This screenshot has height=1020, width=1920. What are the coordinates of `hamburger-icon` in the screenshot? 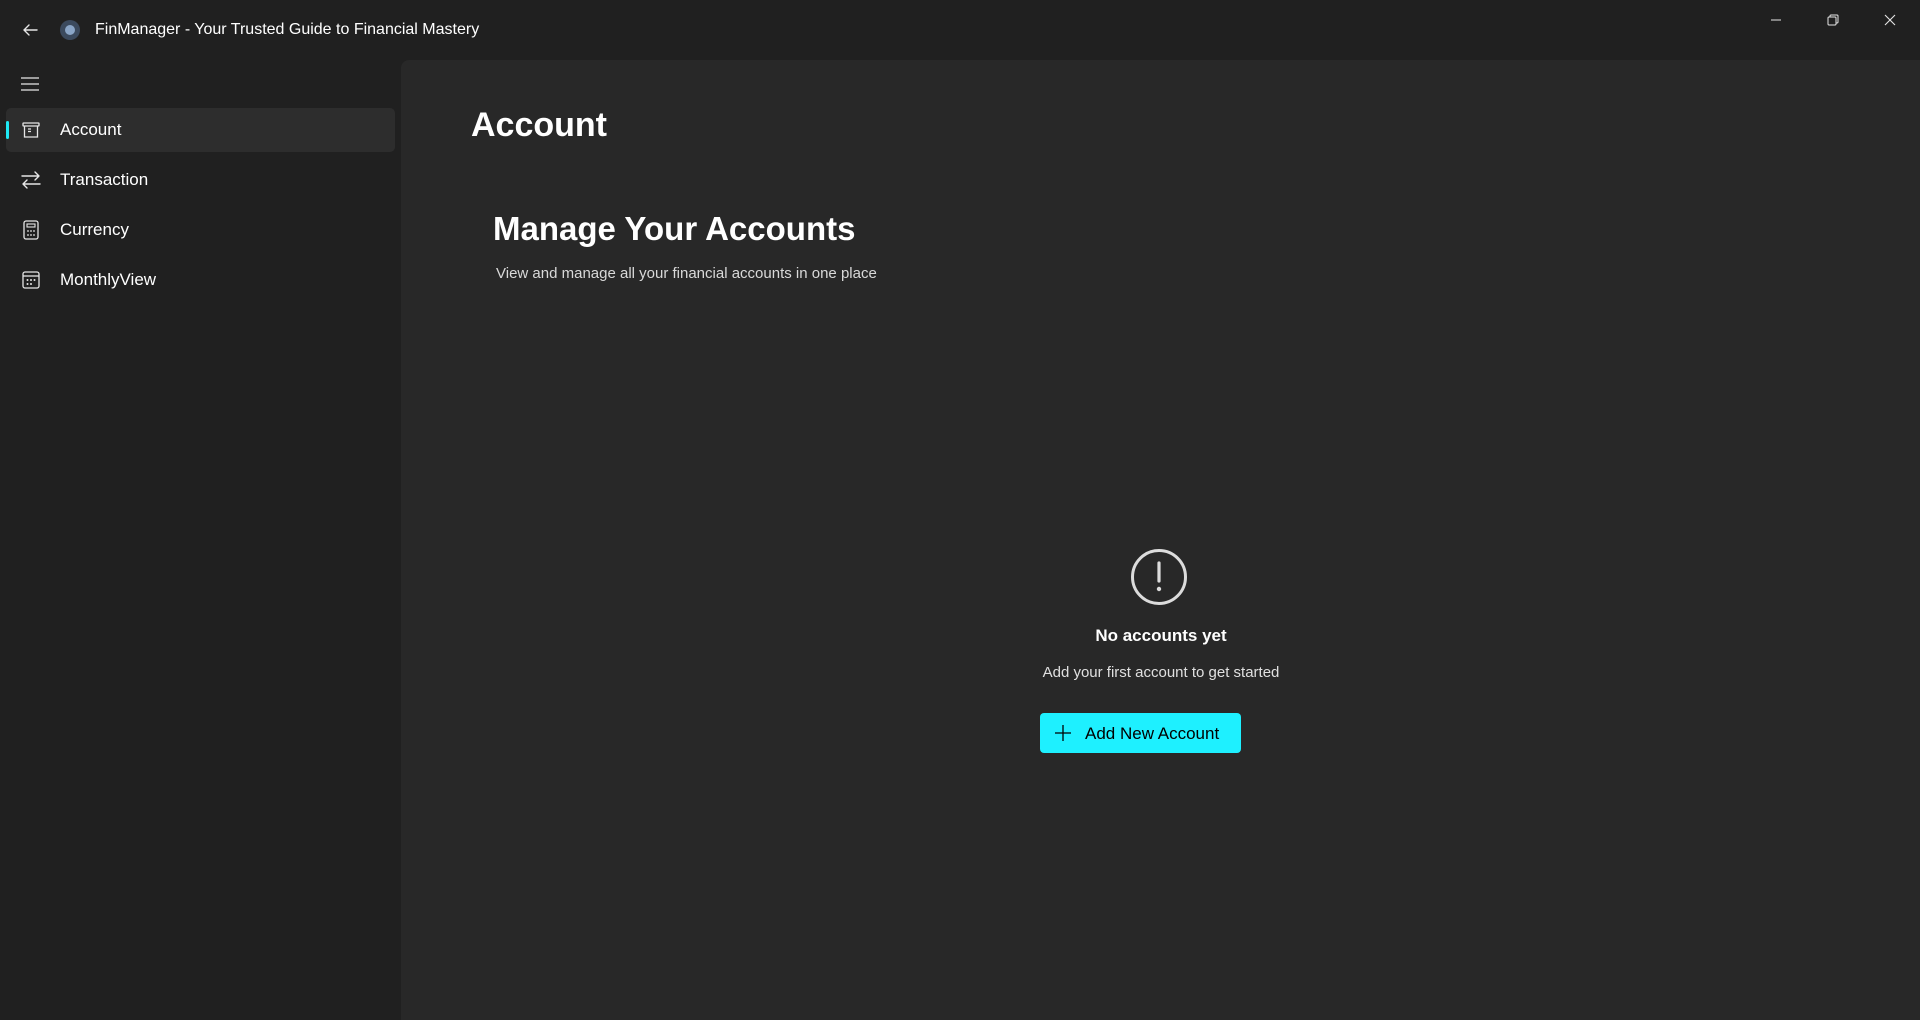 It's located at (30, 84).